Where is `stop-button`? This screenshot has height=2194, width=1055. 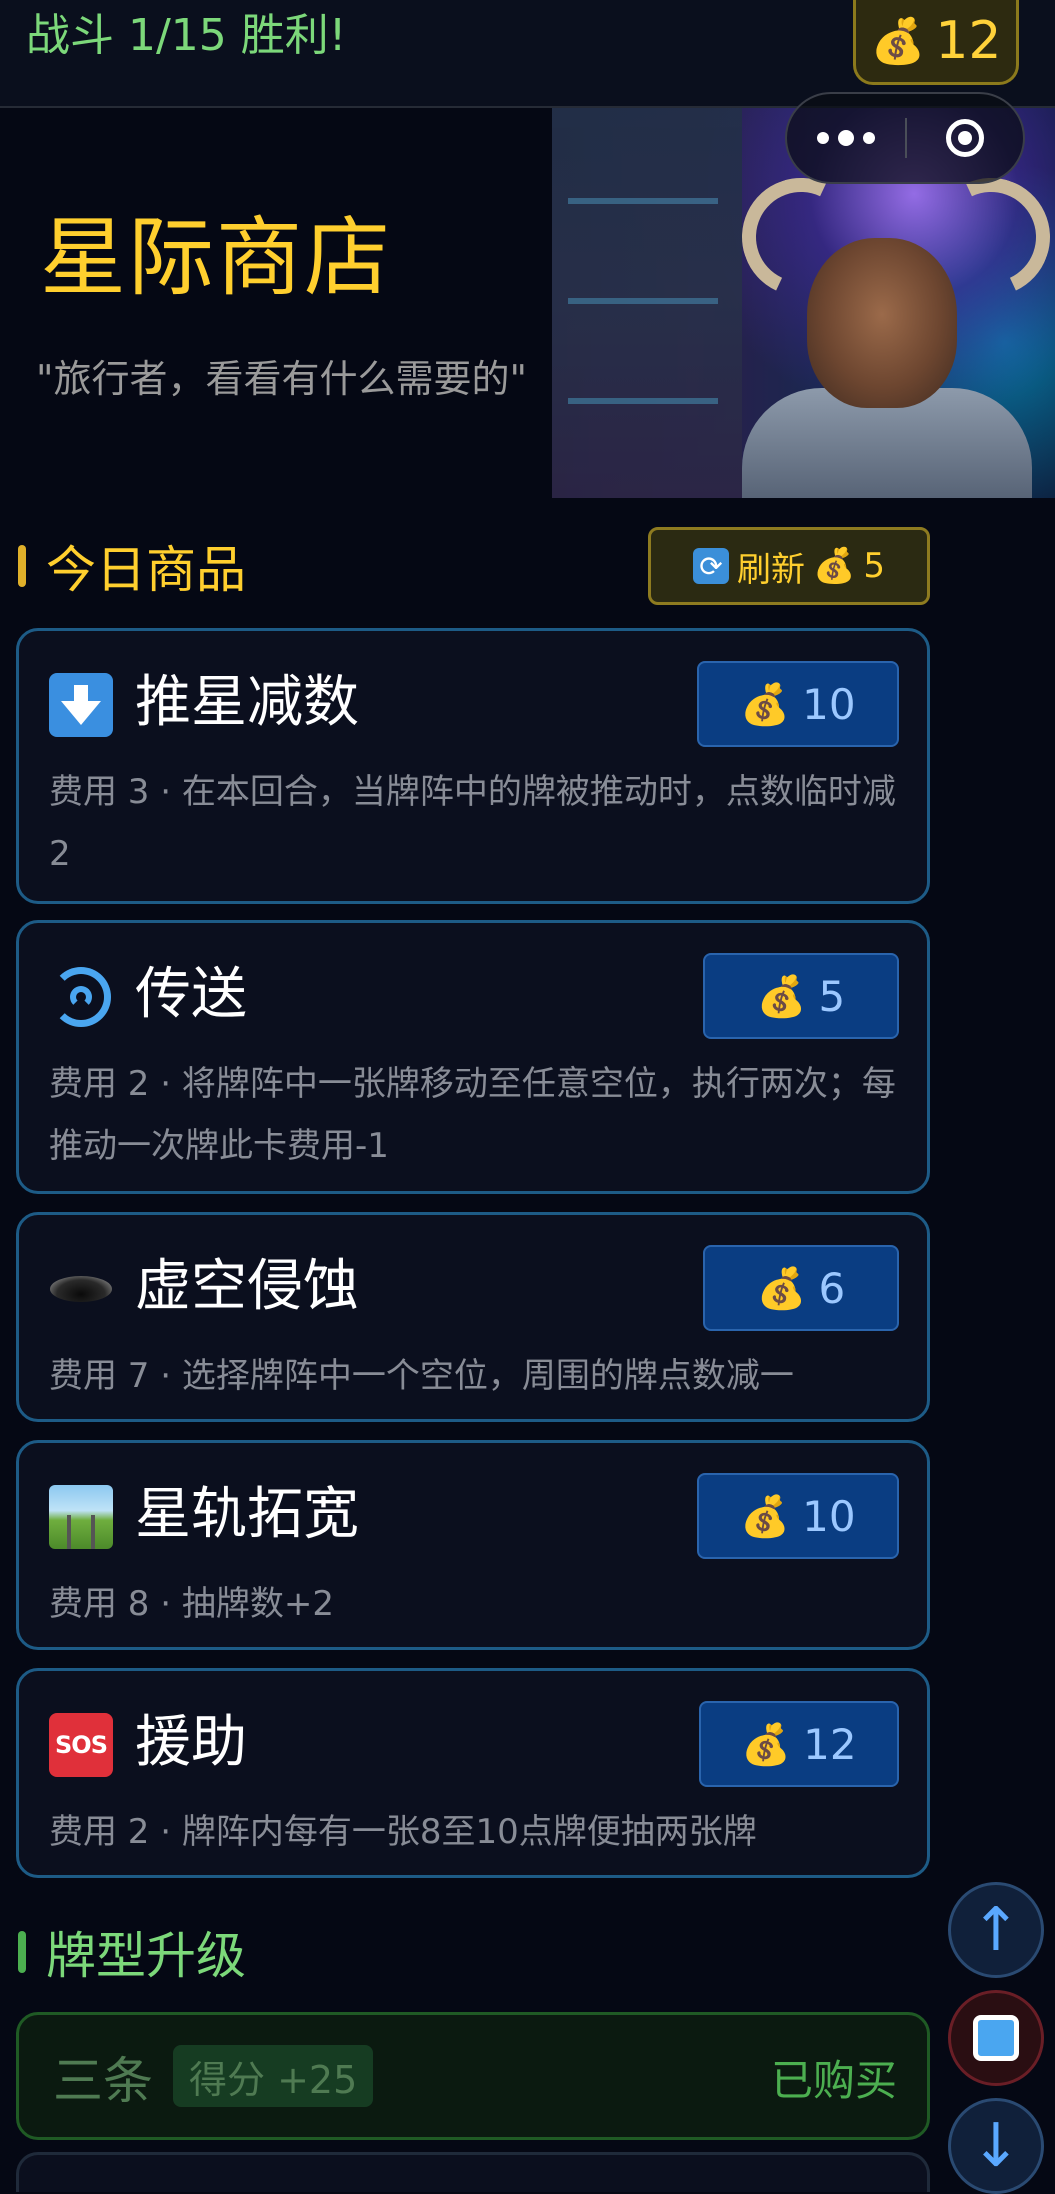 stop-button is located at coordinates (996, 2038).